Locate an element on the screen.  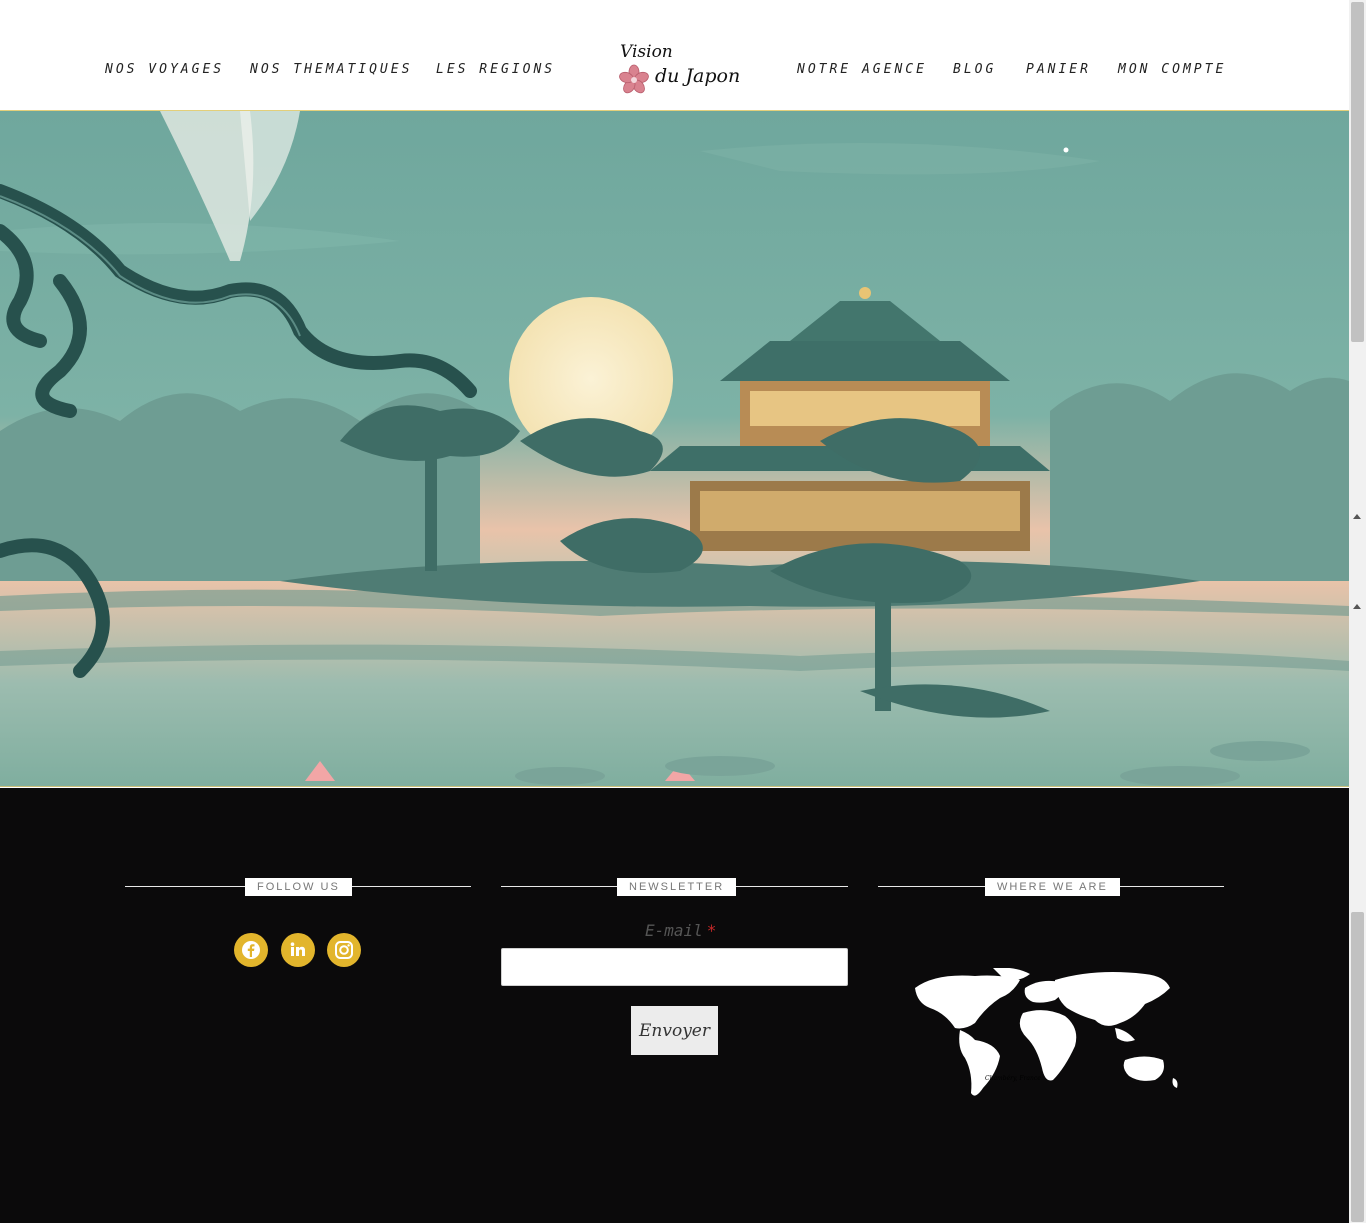
sakura-flower-icon is located at coordinates (634, 79).